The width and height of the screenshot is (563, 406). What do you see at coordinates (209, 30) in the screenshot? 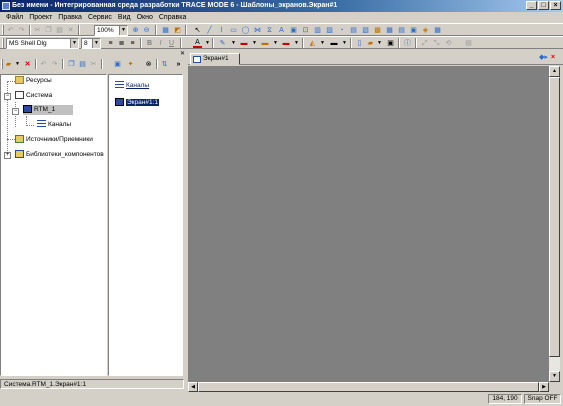
I see `line-icon: ╱` at bounding box center [209, 30].